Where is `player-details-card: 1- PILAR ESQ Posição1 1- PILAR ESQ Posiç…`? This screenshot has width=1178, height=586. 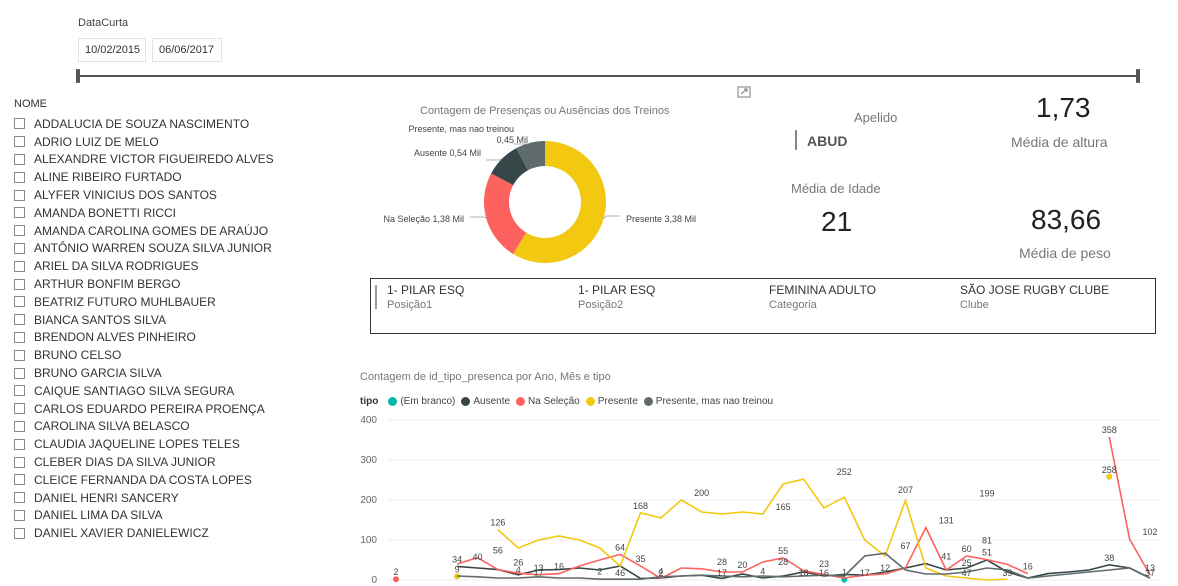 player-details-card: 1- PILAR ESQ Posição1 1- PILAR ESQ Posiç… is located at coordinates (763, 306).